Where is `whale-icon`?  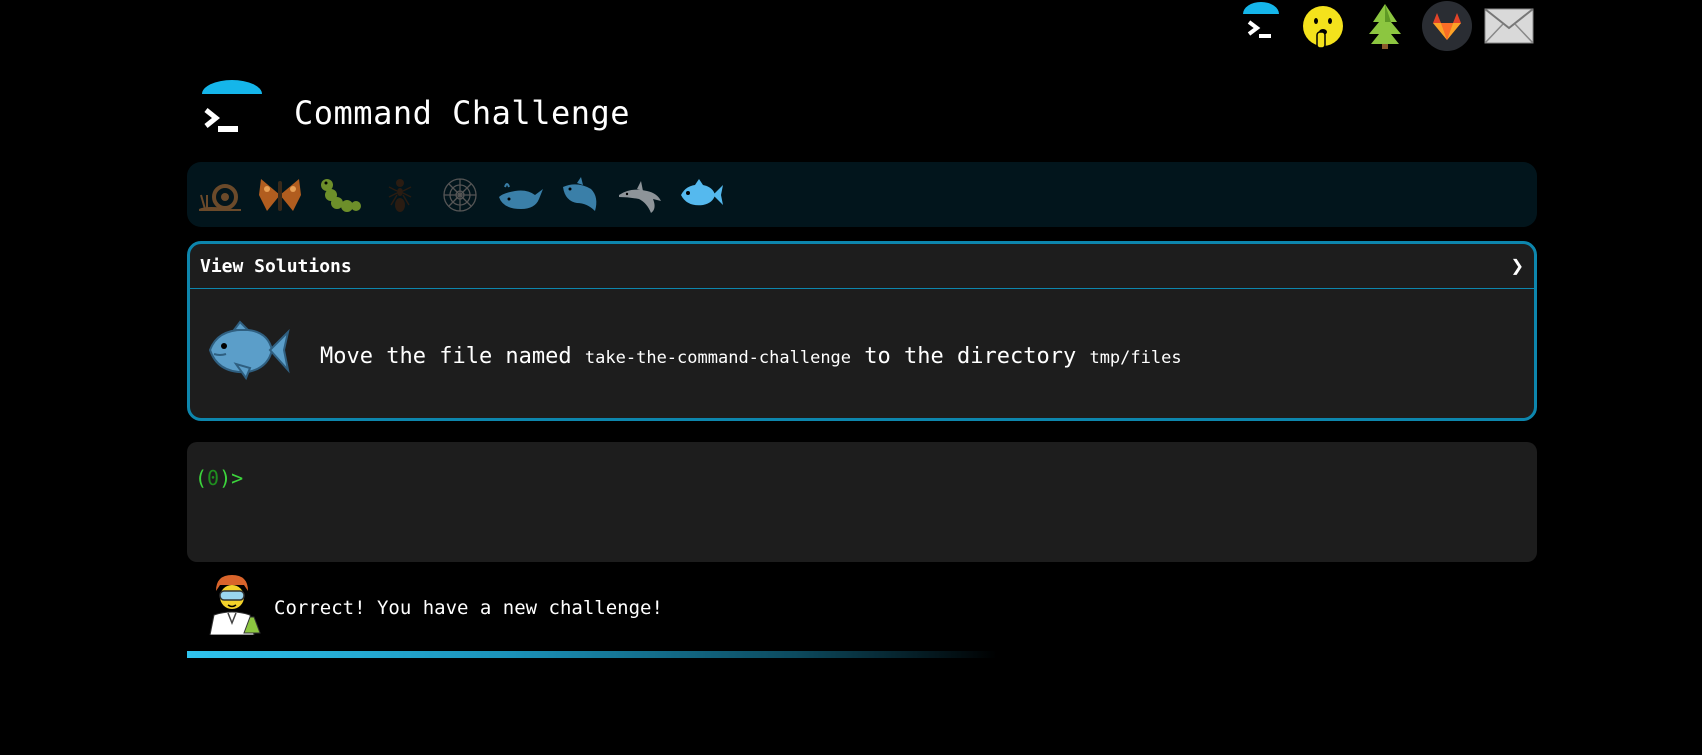 whale-icon is located at coordinates (520, 195).